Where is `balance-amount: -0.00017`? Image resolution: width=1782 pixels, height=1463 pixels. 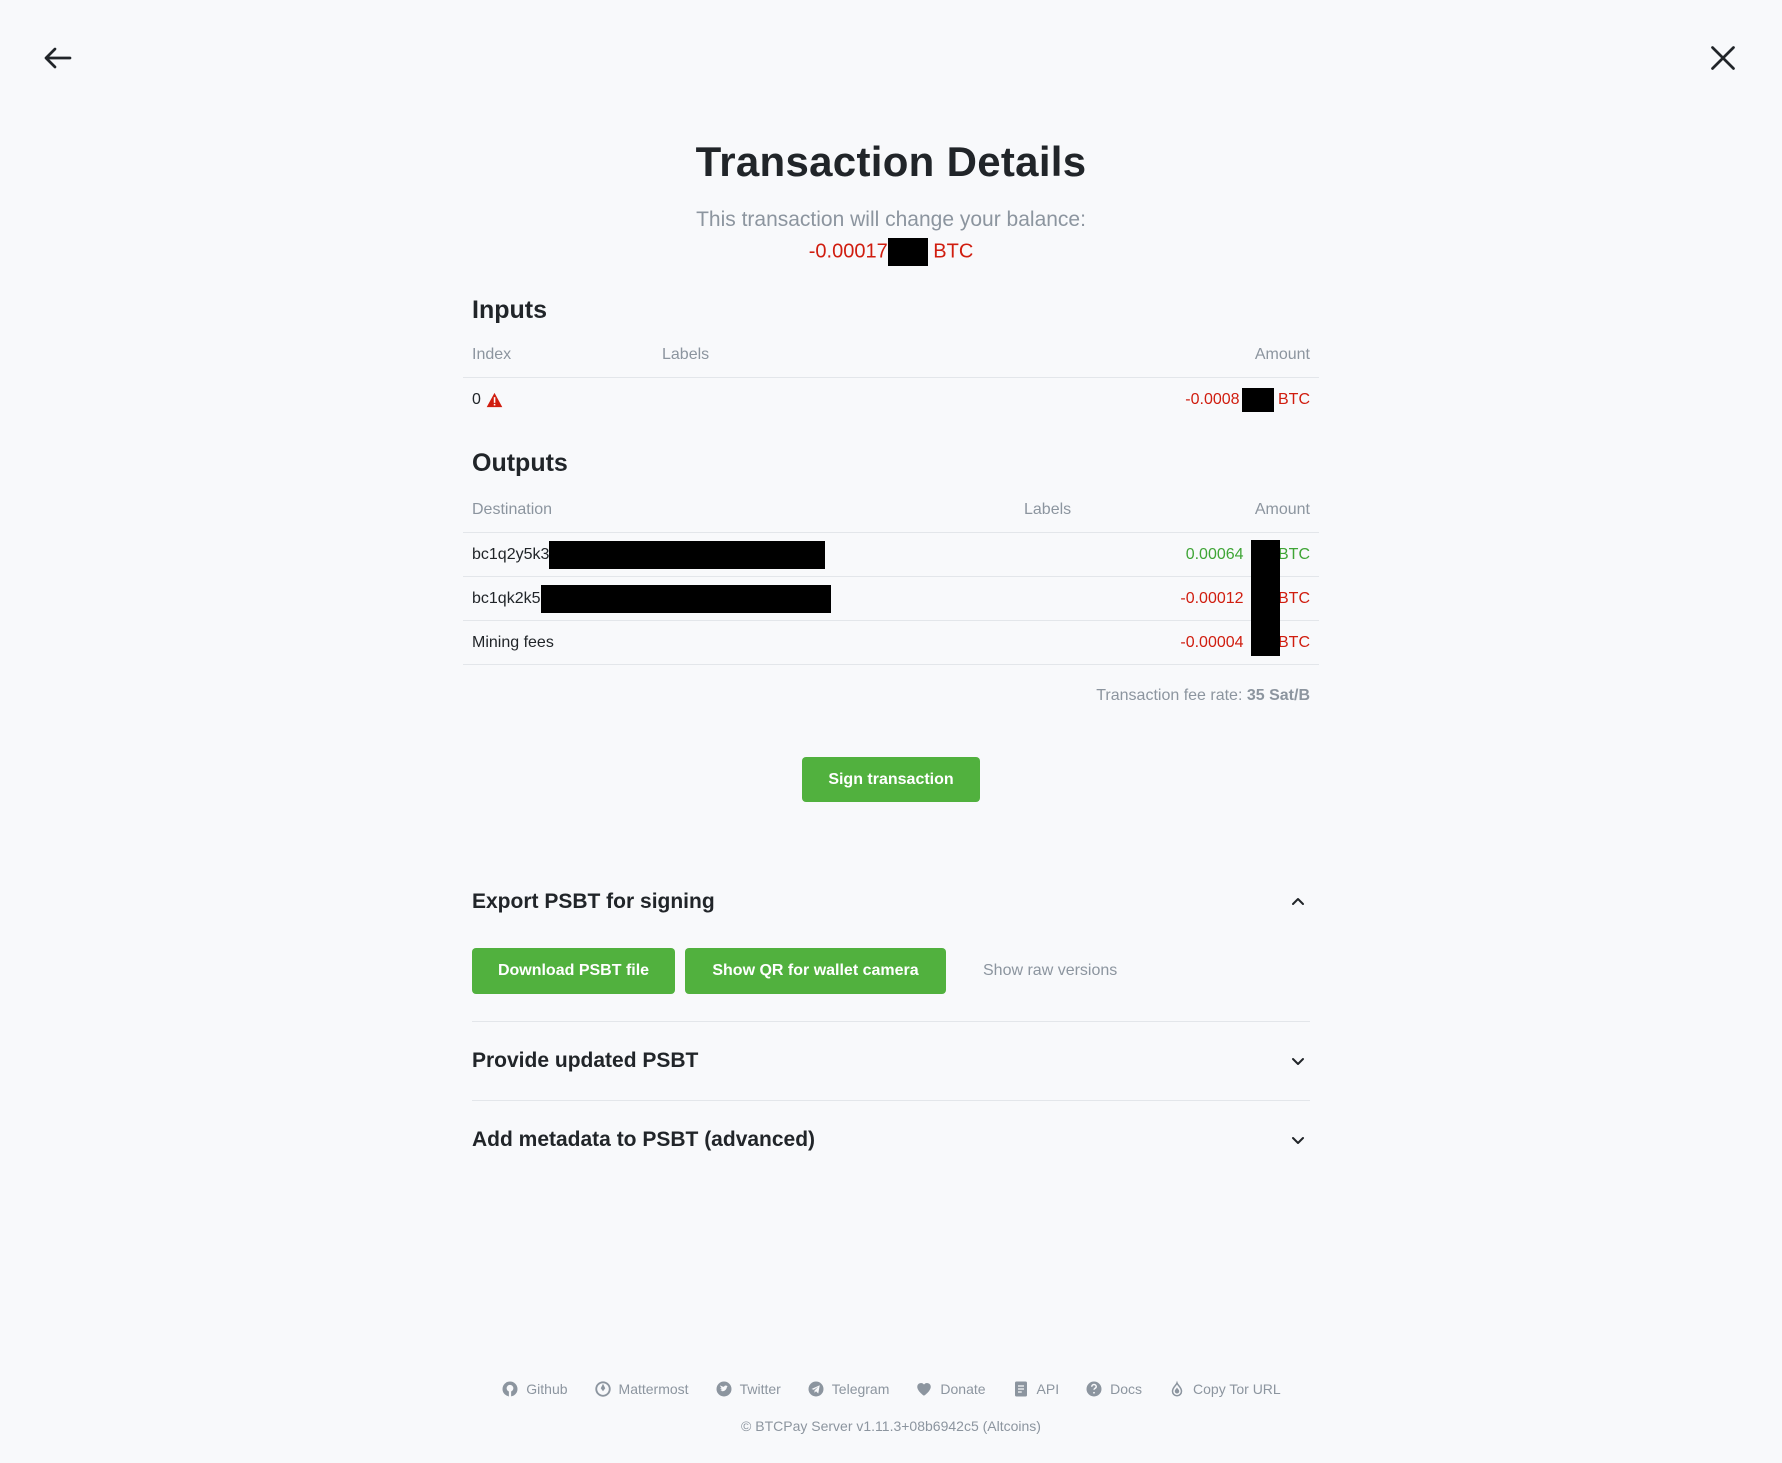
balance-amount: -0.00017 is located at coordinates (848, 251).